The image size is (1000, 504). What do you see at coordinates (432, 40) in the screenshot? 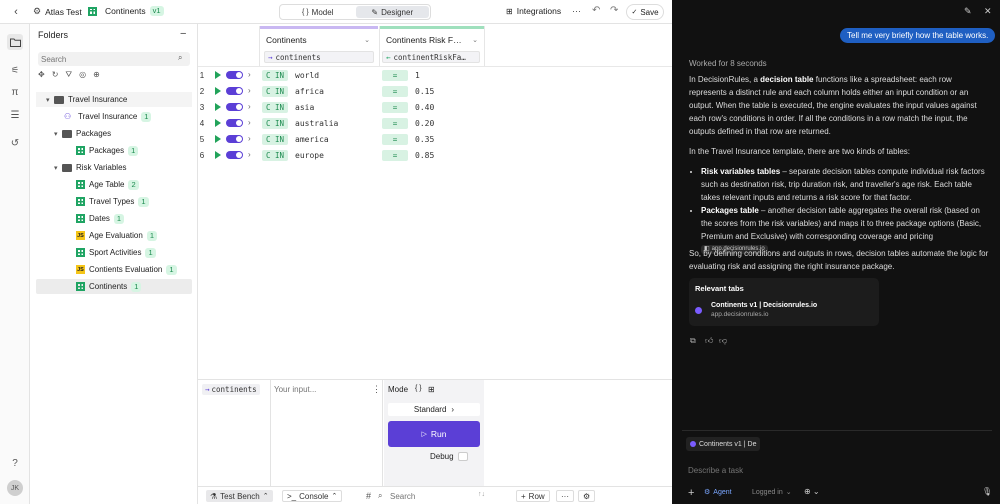
I see `column-header-continents-risk: Continents Risk F… ⌄` at bounding box center [432, 40].